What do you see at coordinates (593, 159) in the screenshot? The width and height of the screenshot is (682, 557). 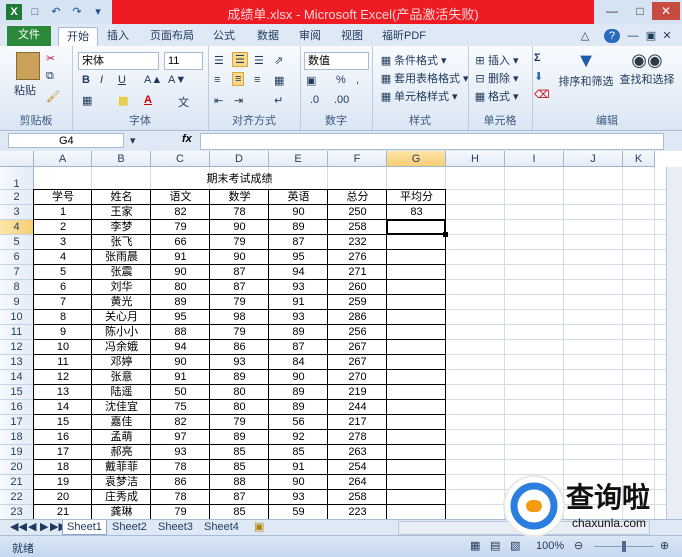 I see `column-header-j: J` at bounding box center [593, 159].